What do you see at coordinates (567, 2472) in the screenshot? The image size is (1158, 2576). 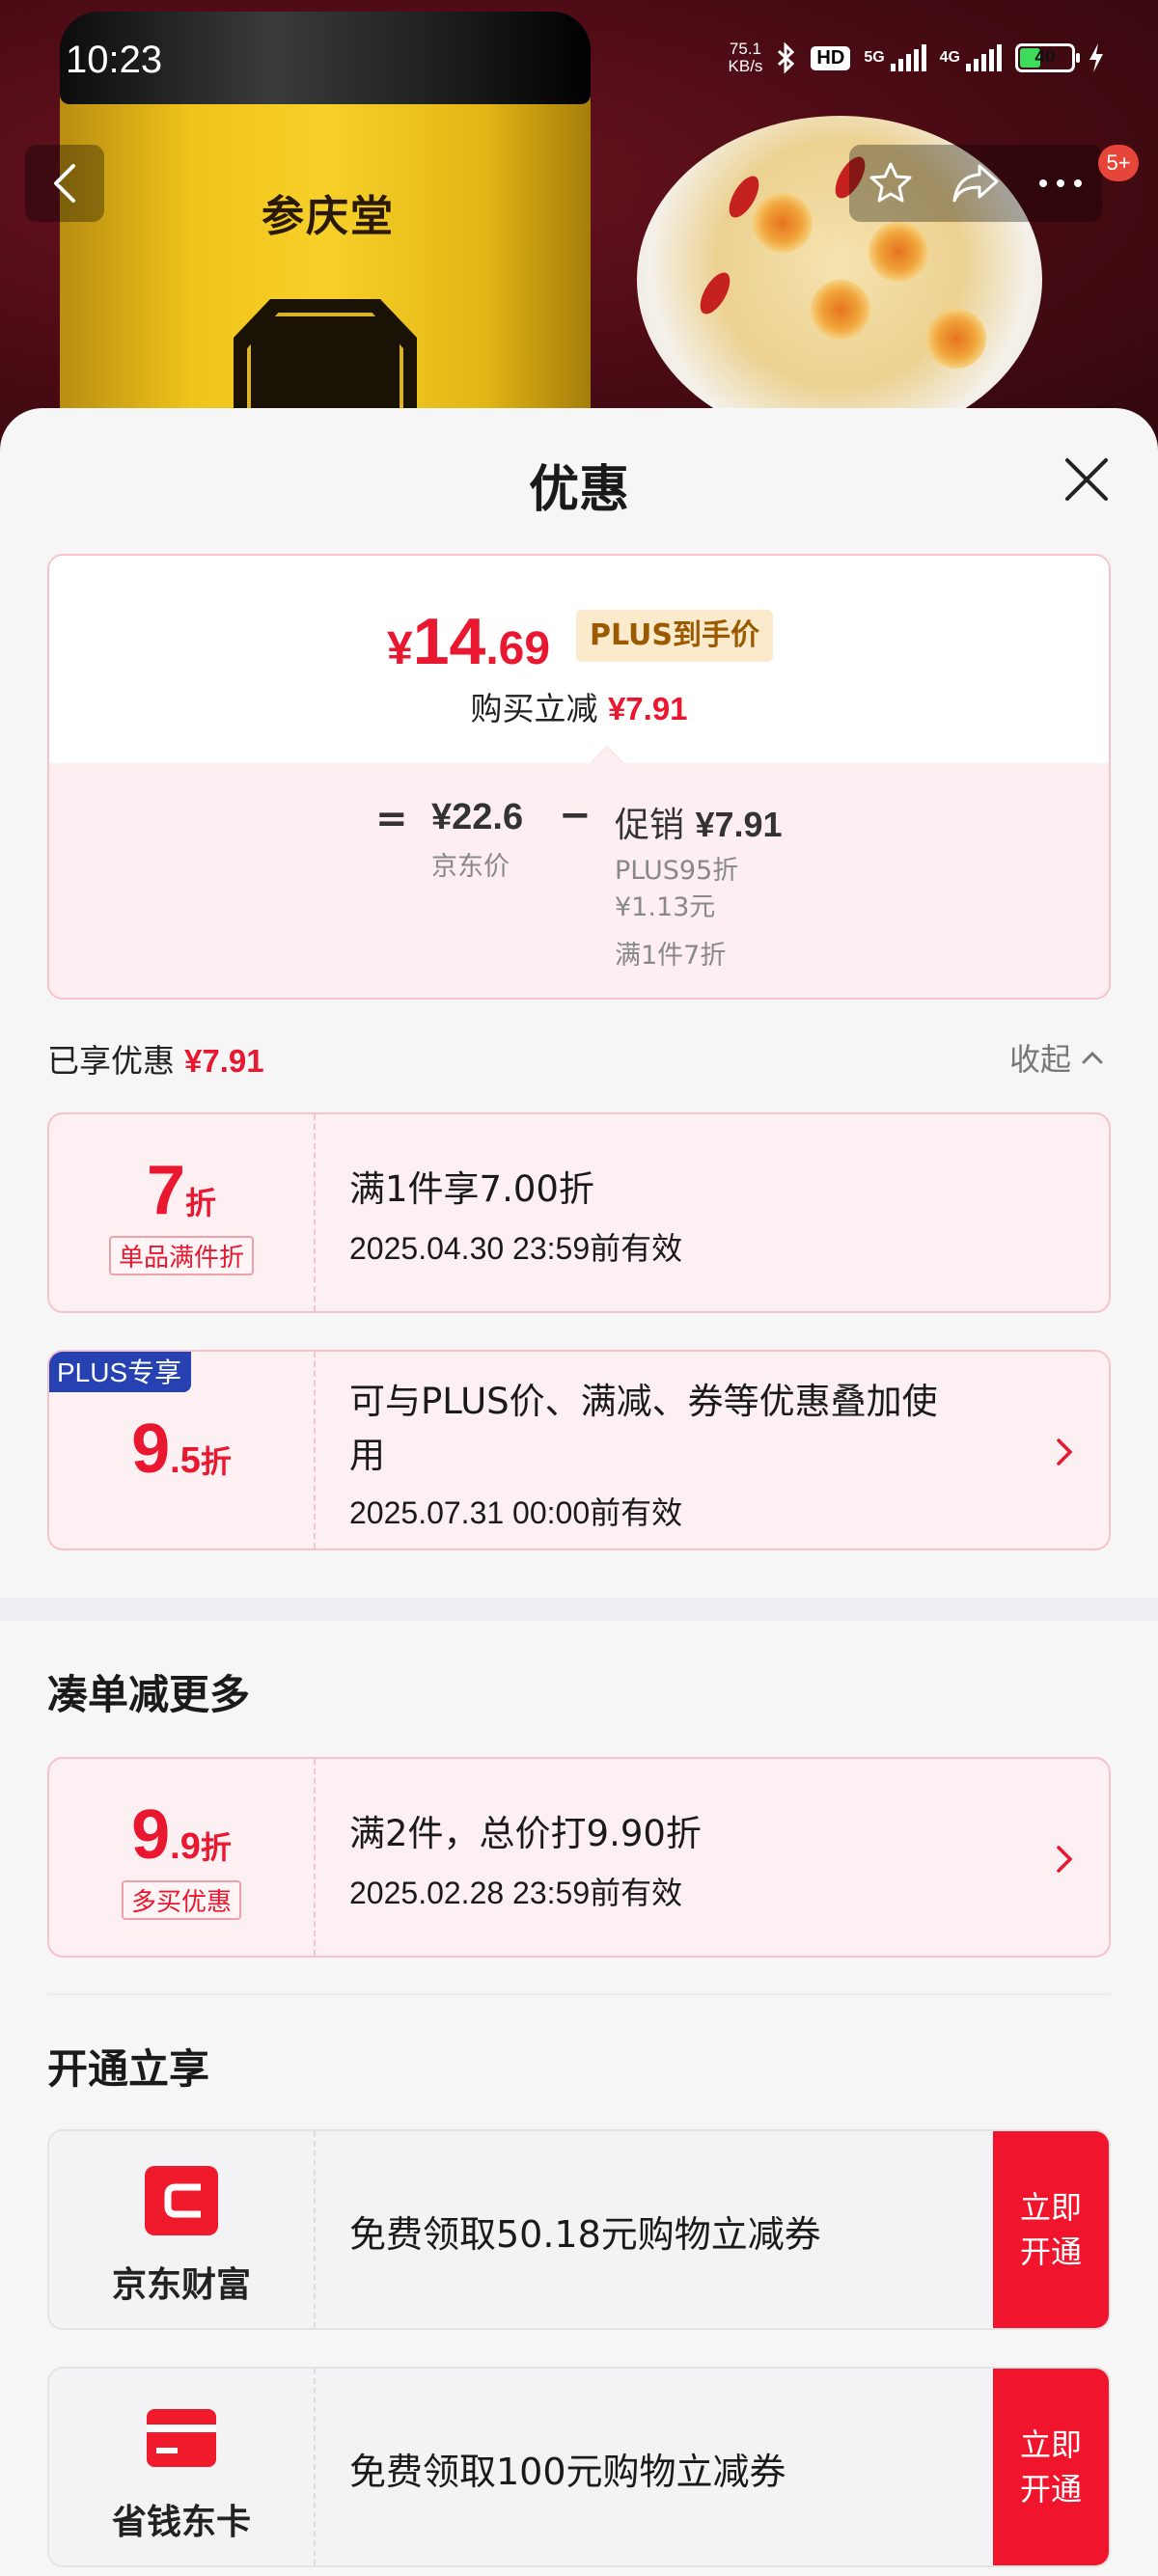 I see `service-desc: 免费领取100元购物立减券` at bounding box center [567, 2472].